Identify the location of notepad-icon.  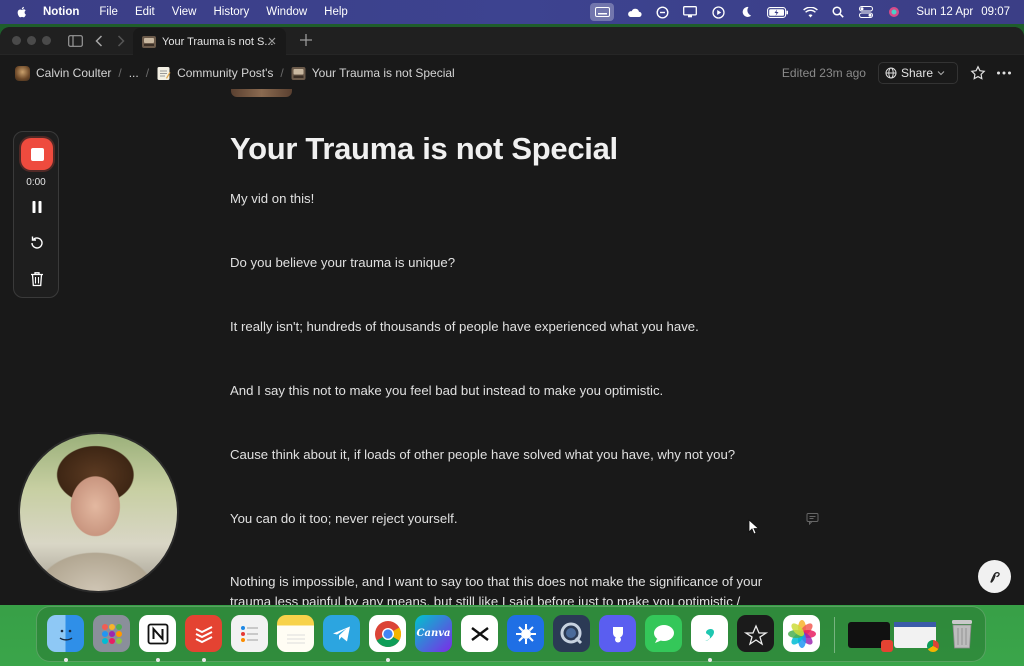
(164, 73).